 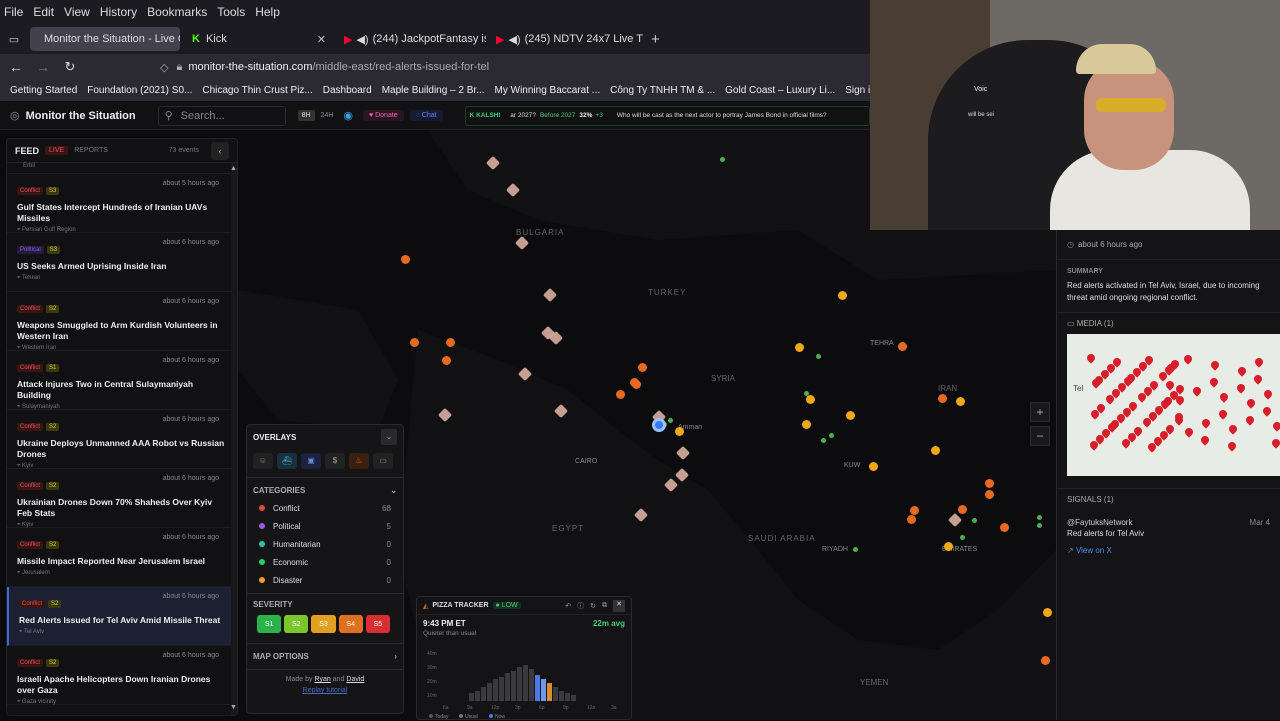 I want to click on zoom-out-button: −, so click(x=1040, y=436).